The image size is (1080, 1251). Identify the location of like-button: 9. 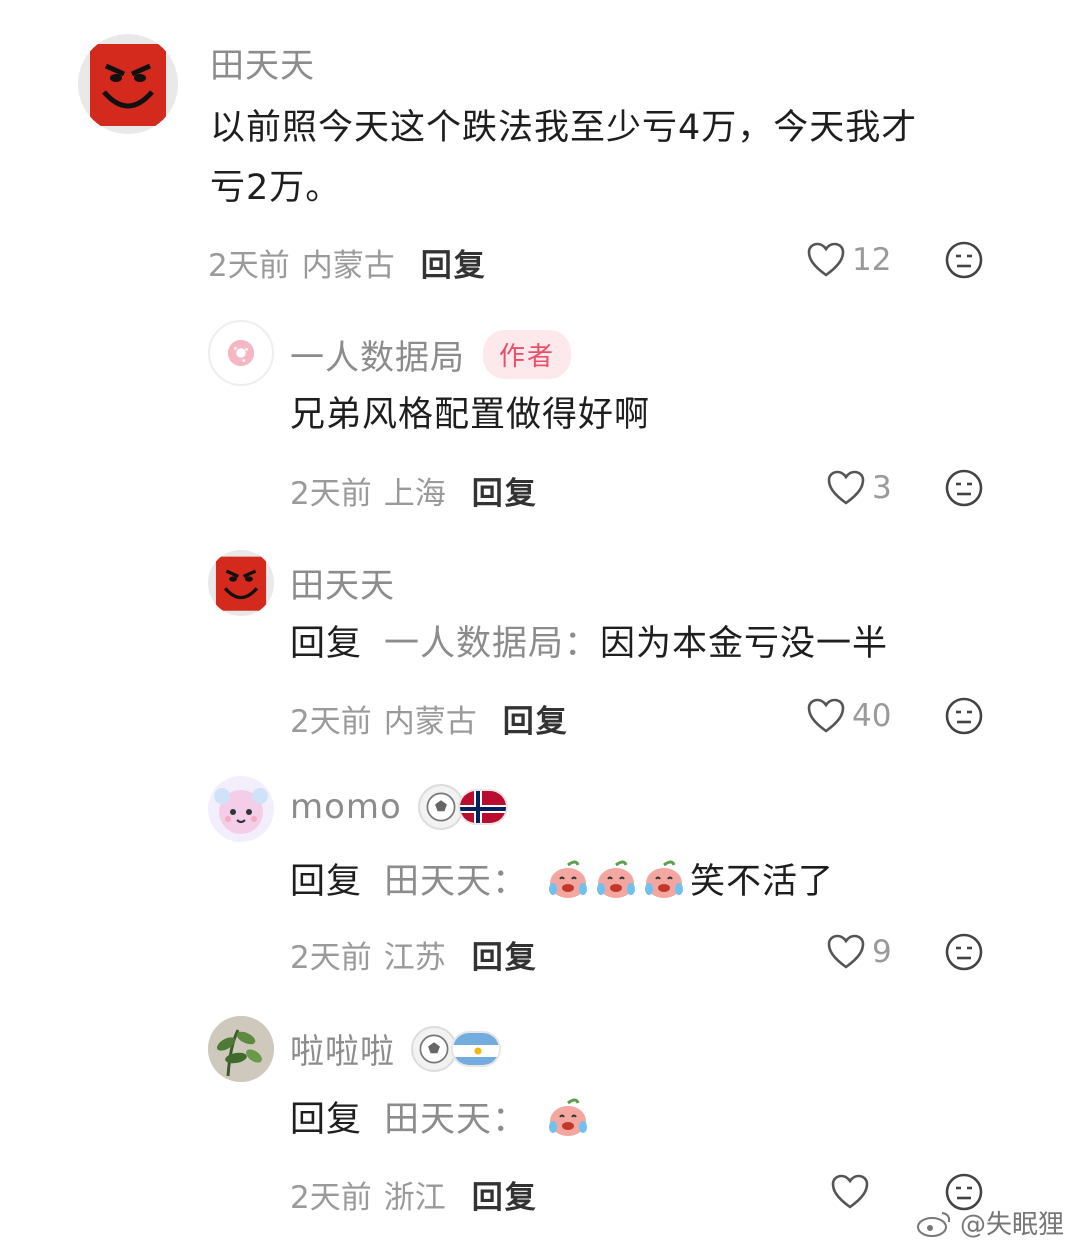
(859, 952).